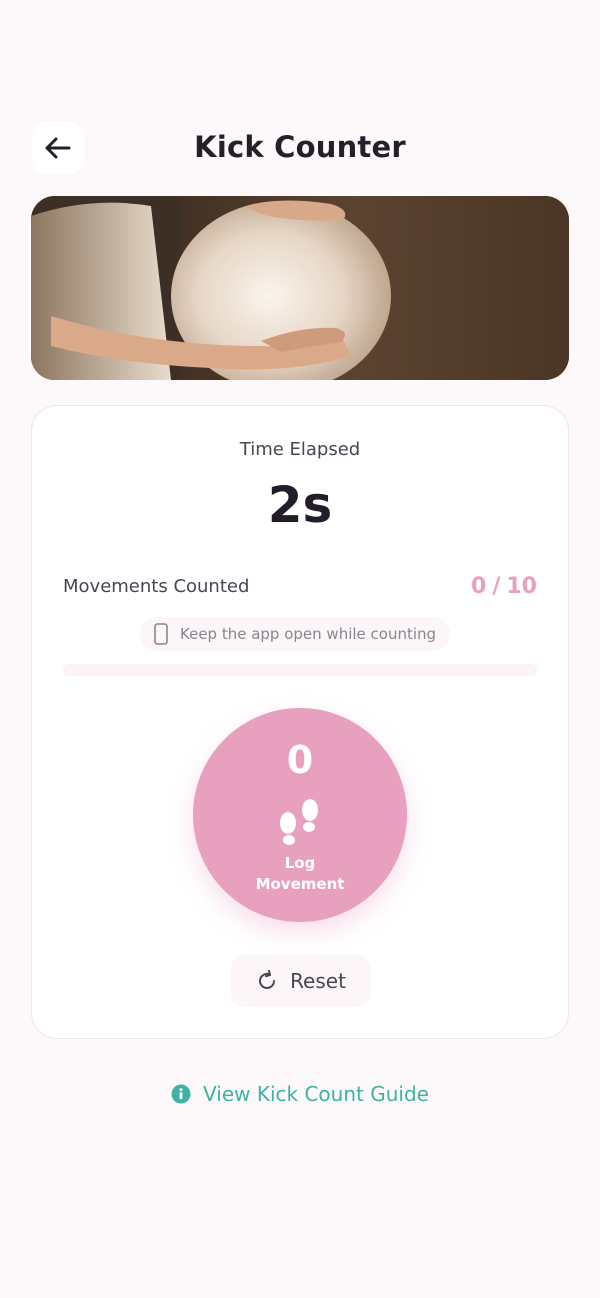  Describe the element at coordinates (504, 586) in the screenshot. I see `movements-count: 0/10` at that location.